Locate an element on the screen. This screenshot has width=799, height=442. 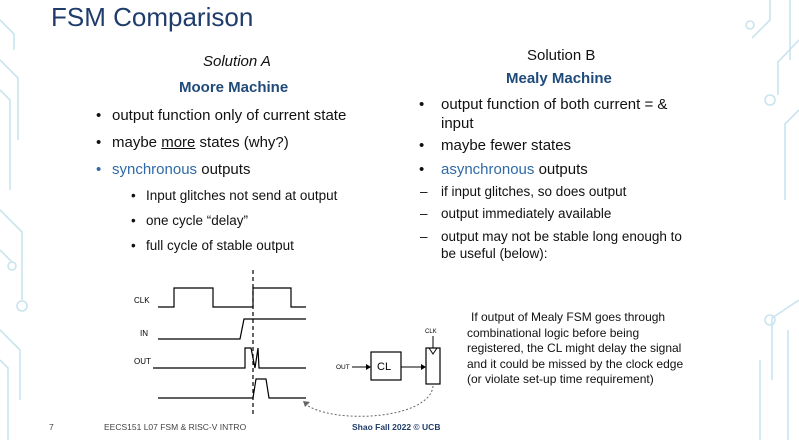
mealy-note-line-2: combinational logic before being is located at coordinates (553, 333).